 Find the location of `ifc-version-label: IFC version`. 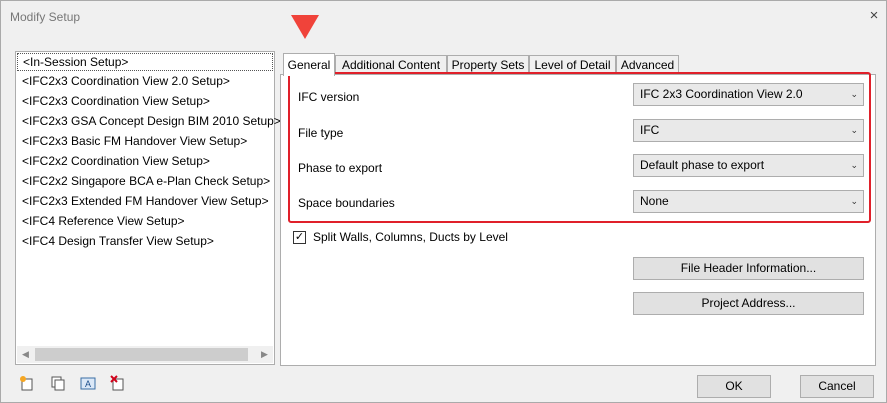

ifc-version-label: IFC version is located at coordinates (329, 97).